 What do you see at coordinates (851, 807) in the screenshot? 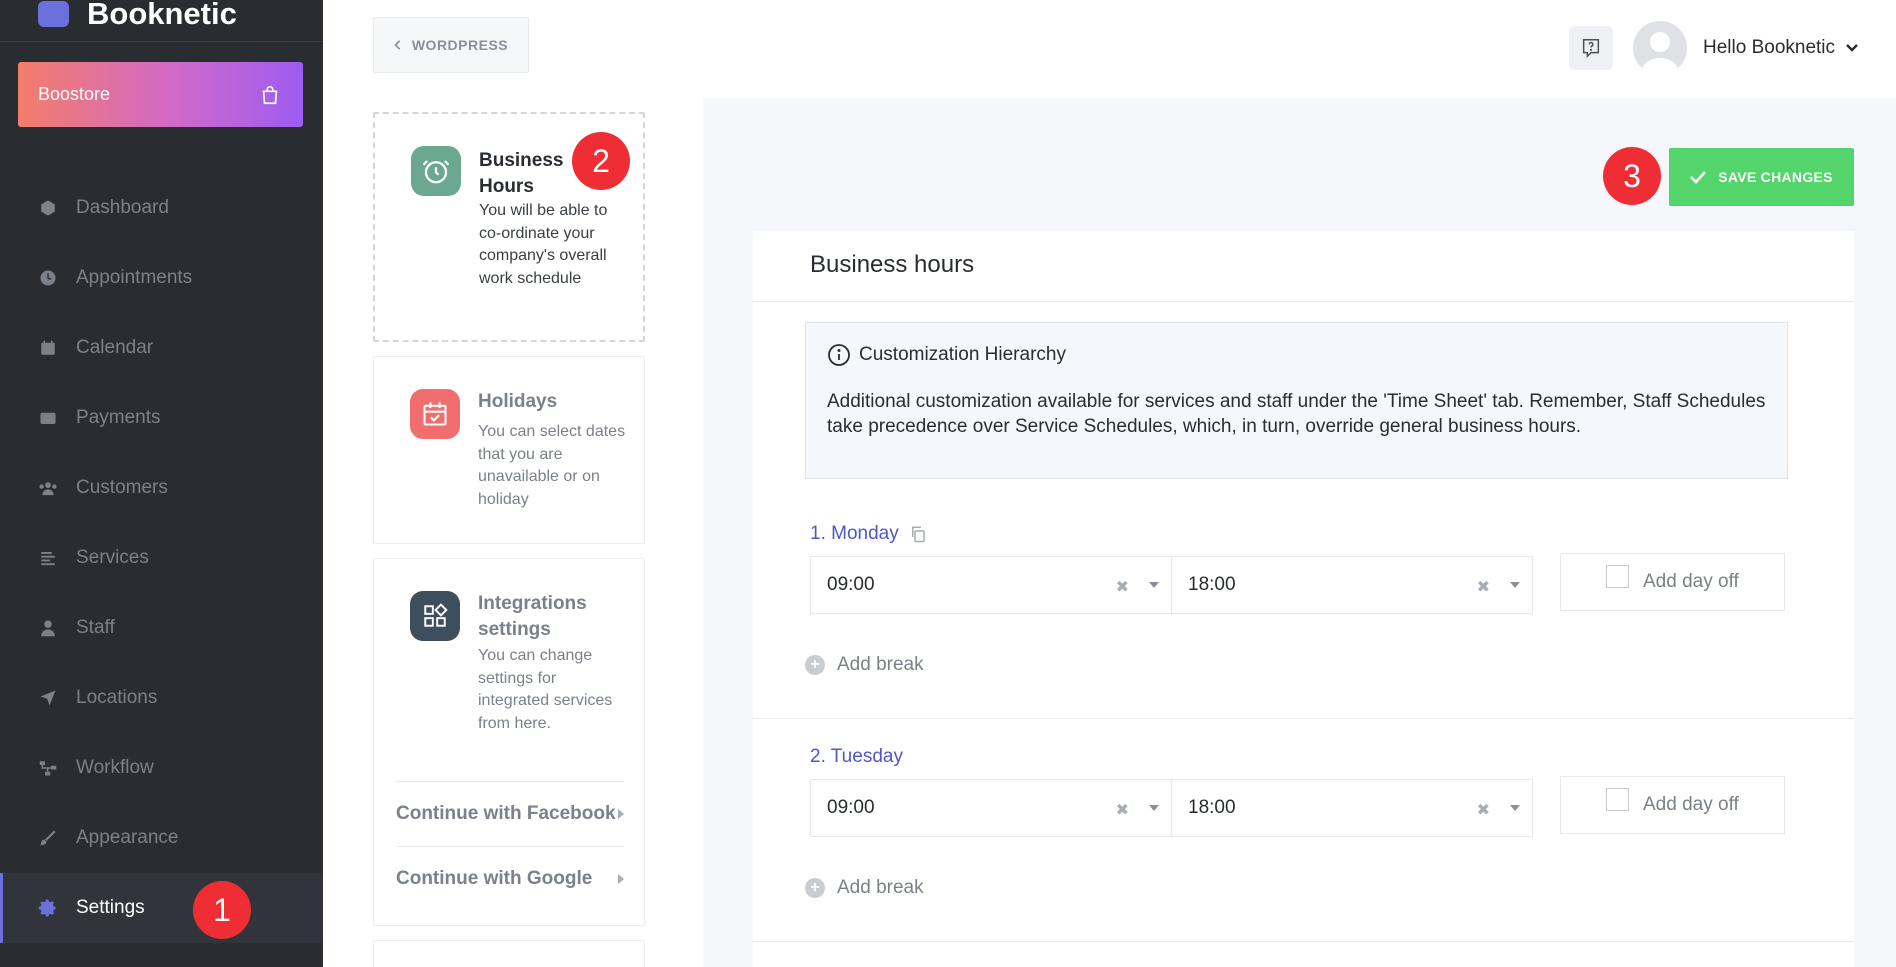
I see `select-value: 09:00` at bounding box center [851, 807].